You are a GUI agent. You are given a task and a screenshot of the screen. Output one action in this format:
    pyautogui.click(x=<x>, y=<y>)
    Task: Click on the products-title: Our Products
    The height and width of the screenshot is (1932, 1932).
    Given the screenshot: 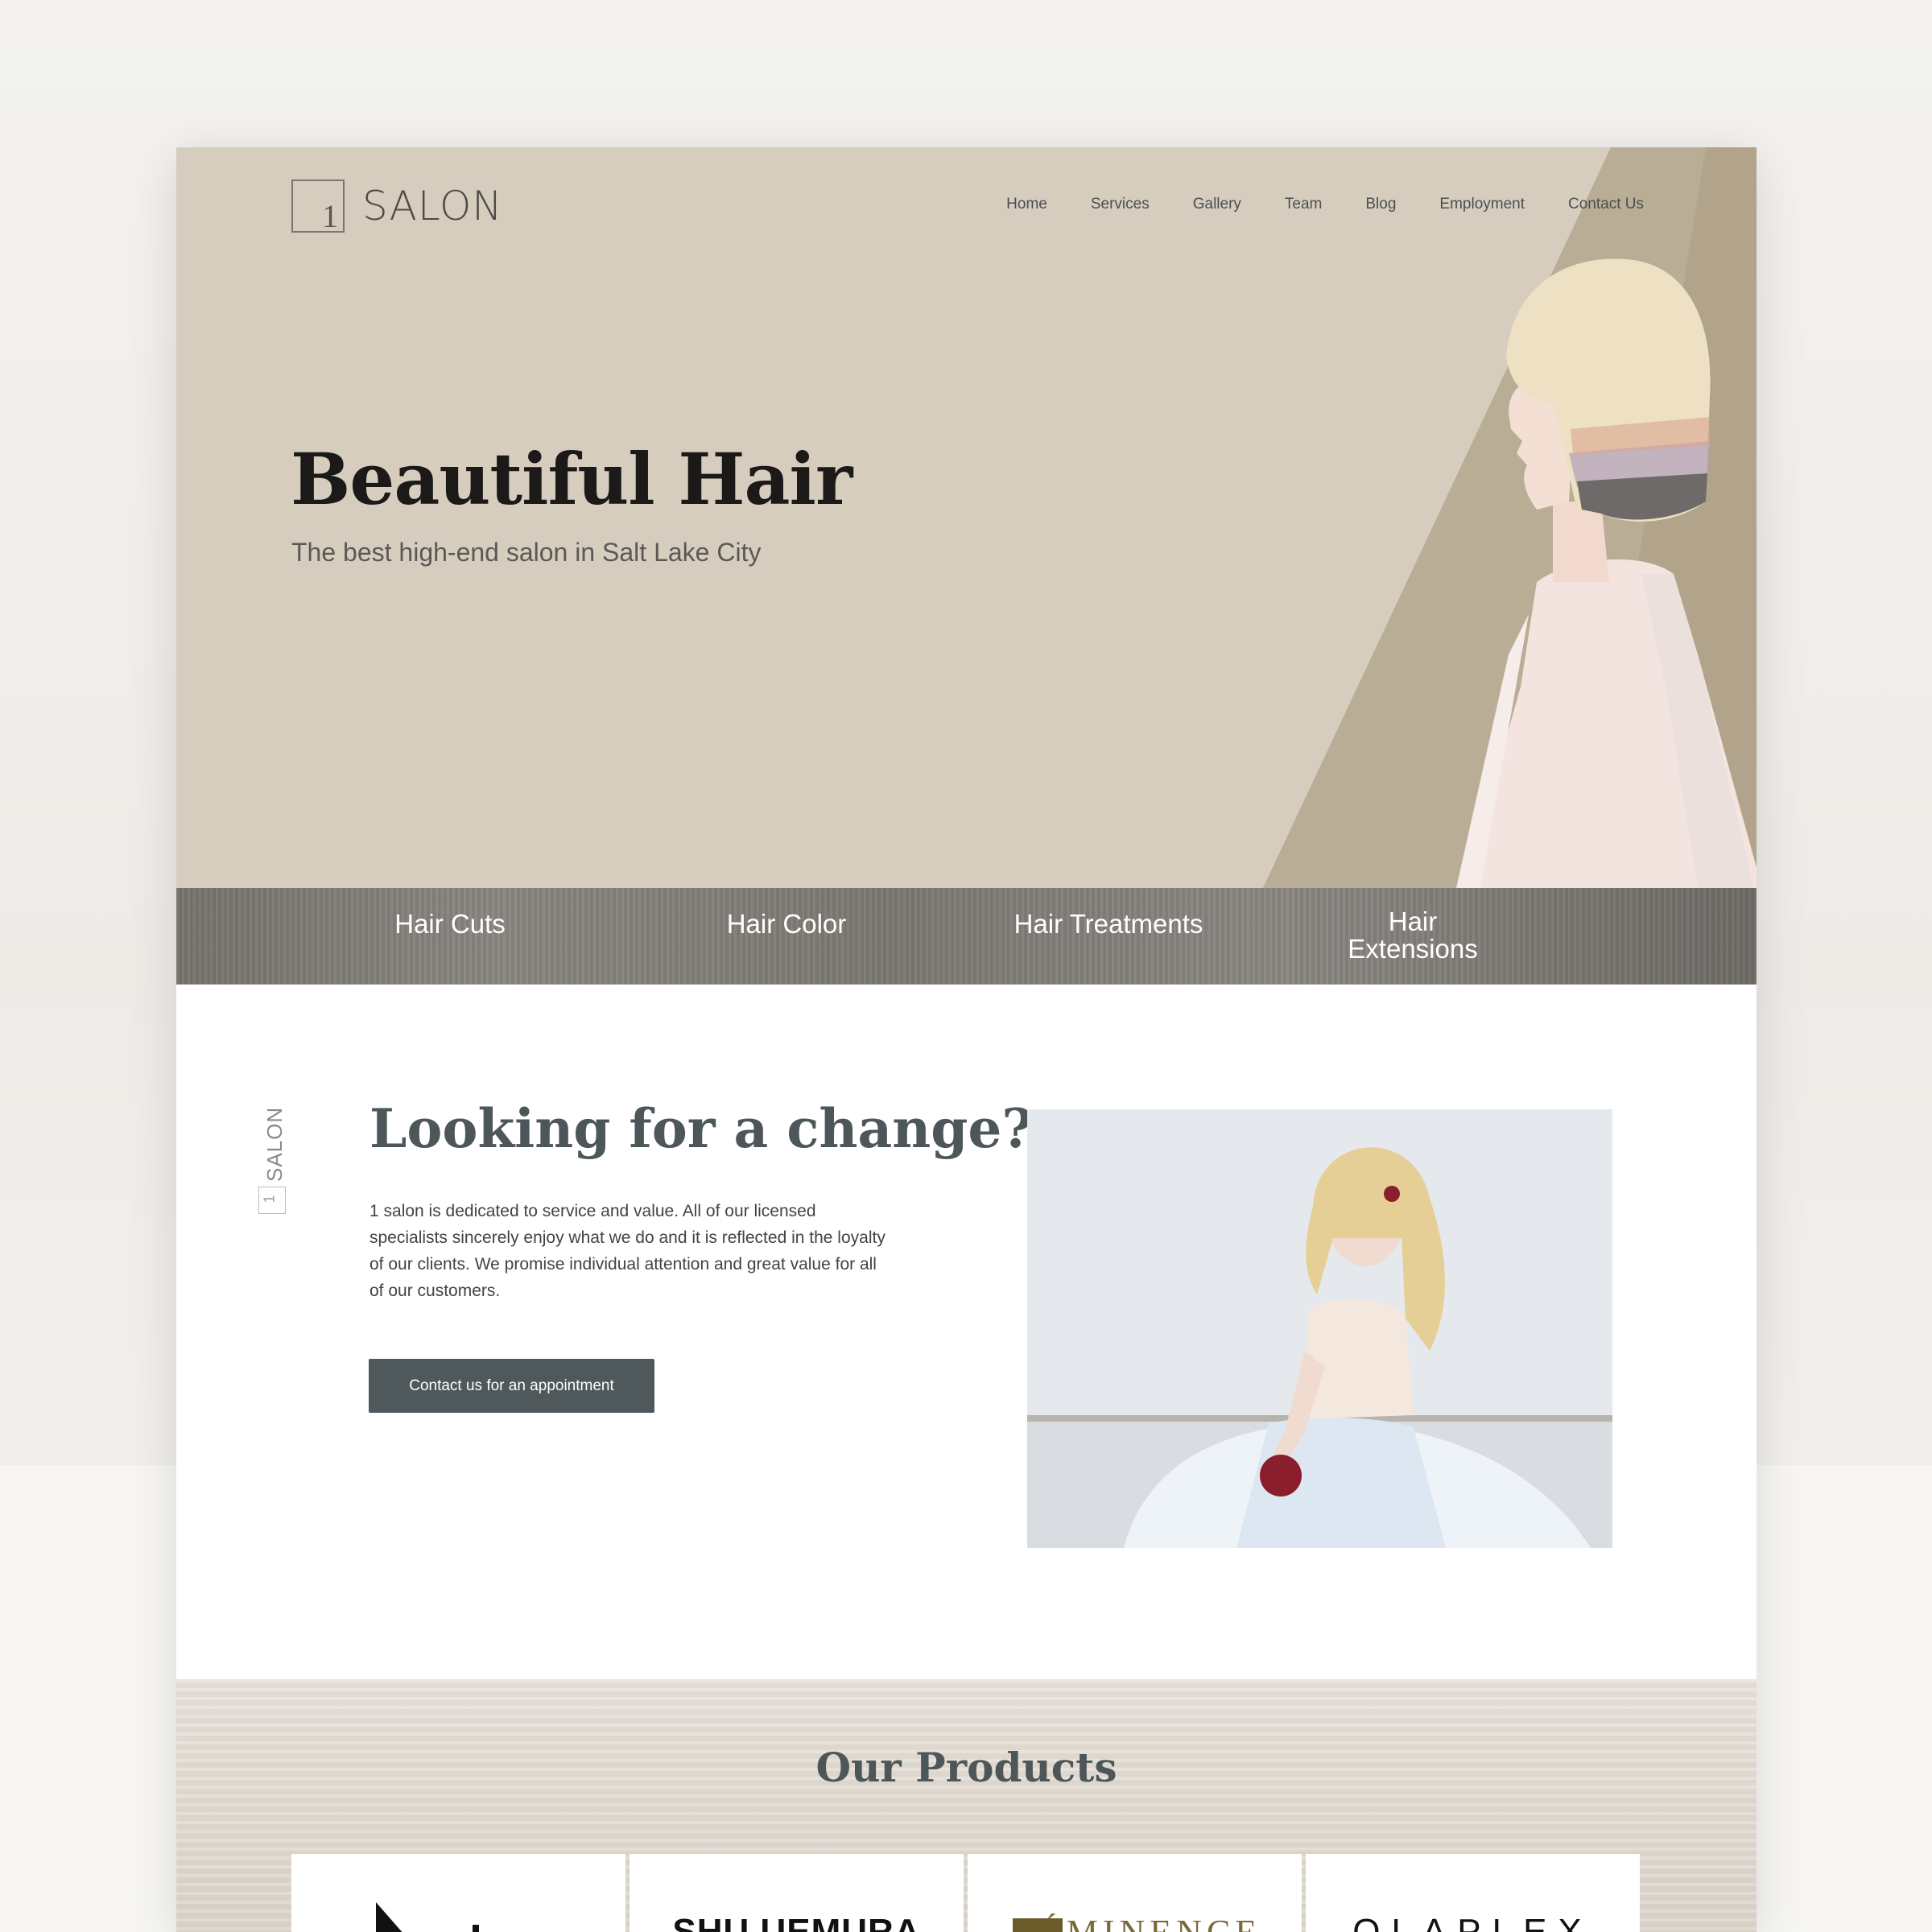 What is the action you would take?
    pyautogui.click(x=966, y=1768)
    